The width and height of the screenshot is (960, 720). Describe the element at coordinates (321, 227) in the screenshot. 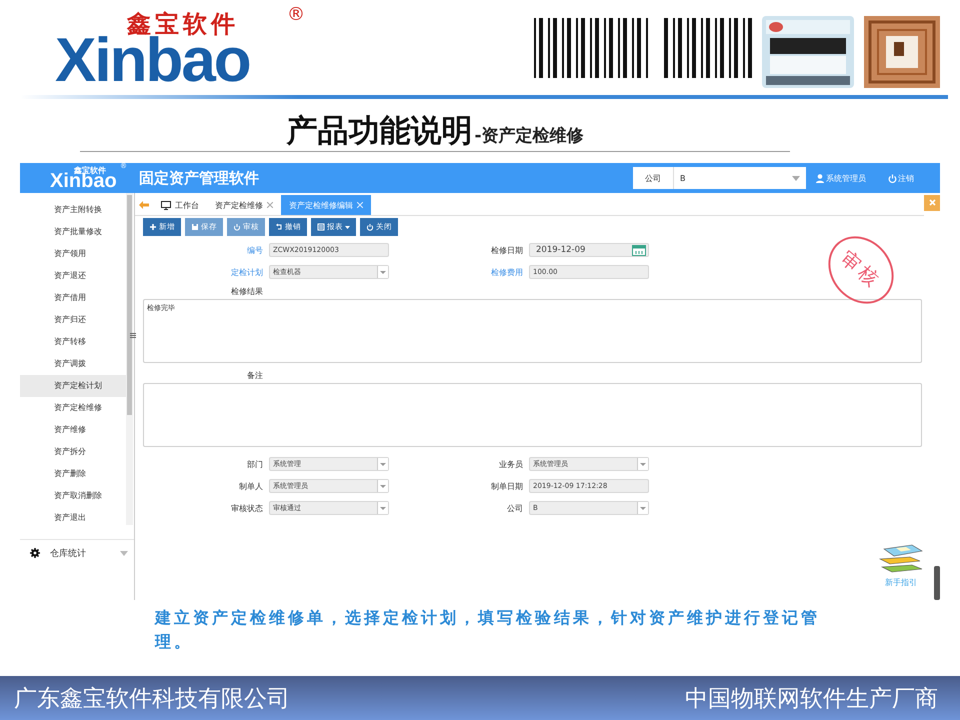

I see `report-icon` at that location.